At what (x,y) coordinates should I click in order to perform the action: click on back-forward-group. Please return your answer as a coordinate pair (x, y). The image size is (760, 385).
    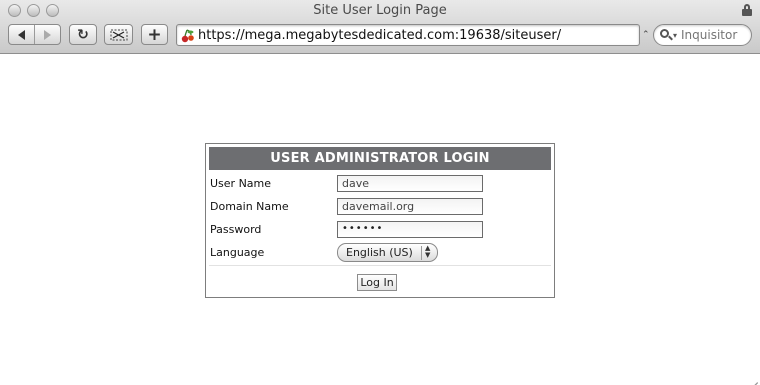
    Looking at the image, I should click on (34, 34).